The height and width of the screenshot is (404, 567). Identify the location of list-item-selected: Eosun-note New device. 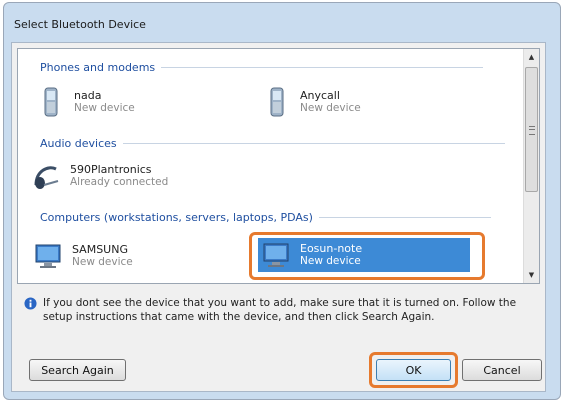
(364, 255).